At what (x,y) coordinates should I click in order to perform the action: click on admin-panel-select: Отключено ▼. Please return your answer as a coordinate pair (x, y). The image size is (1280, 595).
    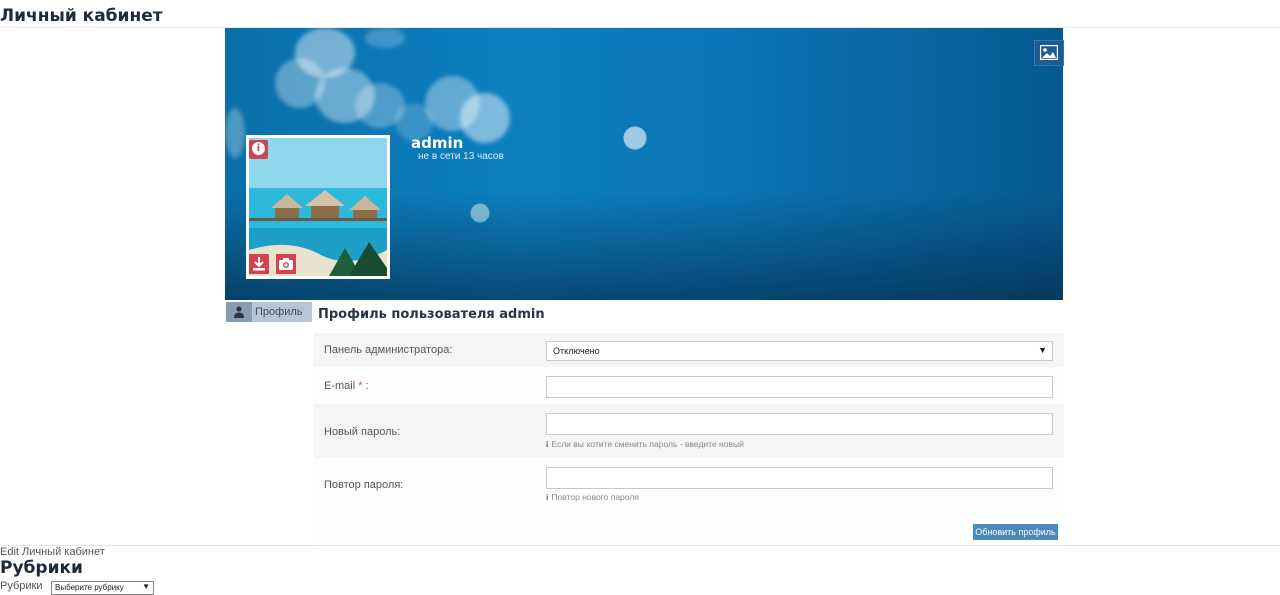
    Looking at the image, I should click on (799, 351).